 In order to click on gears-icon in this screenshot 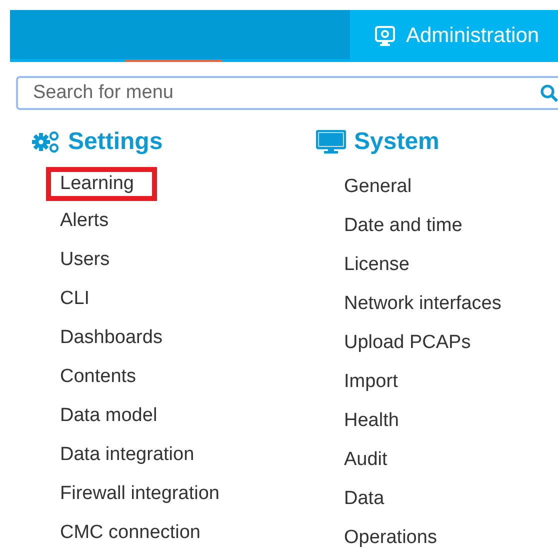, I will do `click(46, 142)`.